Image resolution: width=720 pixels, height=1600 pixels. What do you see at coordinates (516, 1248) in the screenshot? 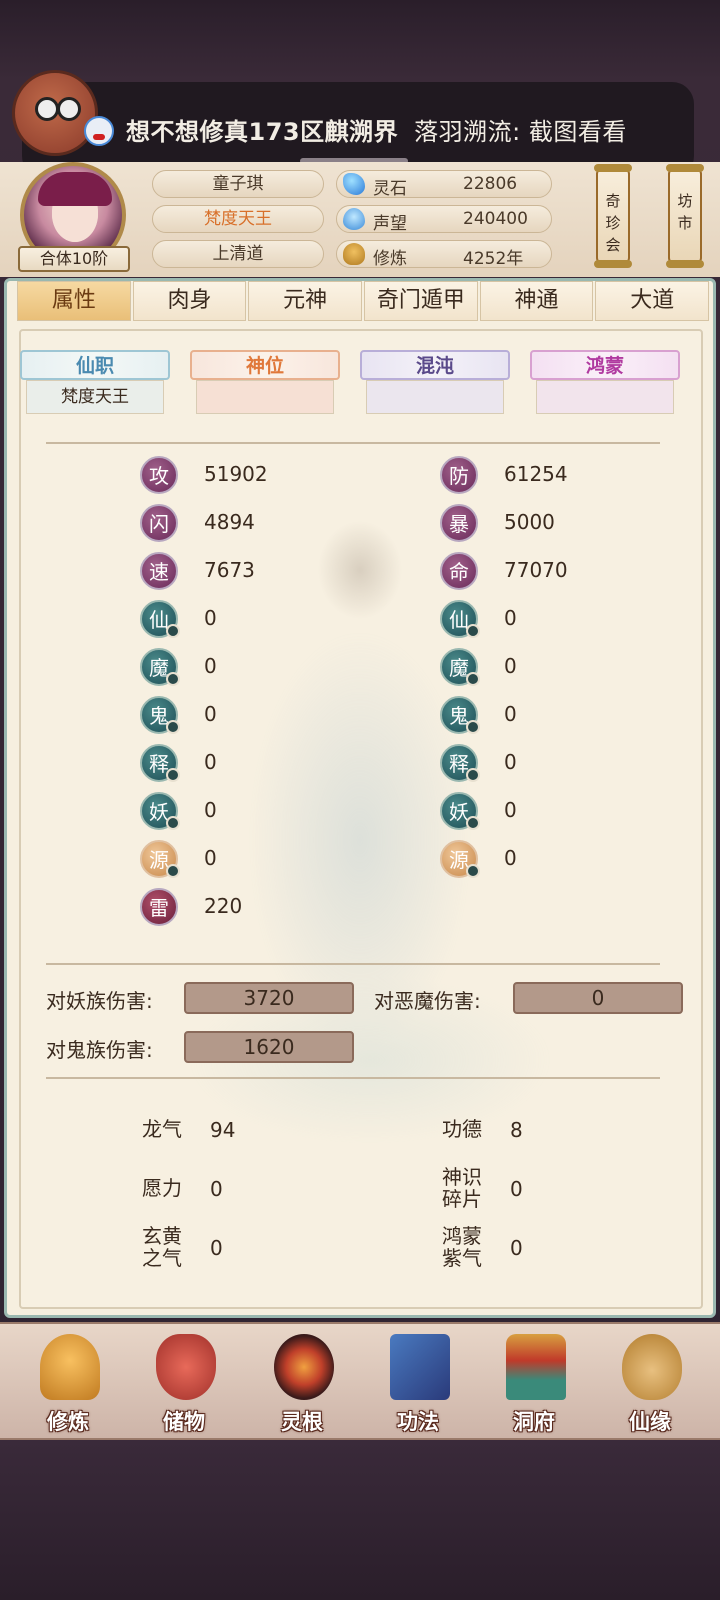
I see `hongmeng-purple-qi-value: 0` at bounding box center [516, 1248].